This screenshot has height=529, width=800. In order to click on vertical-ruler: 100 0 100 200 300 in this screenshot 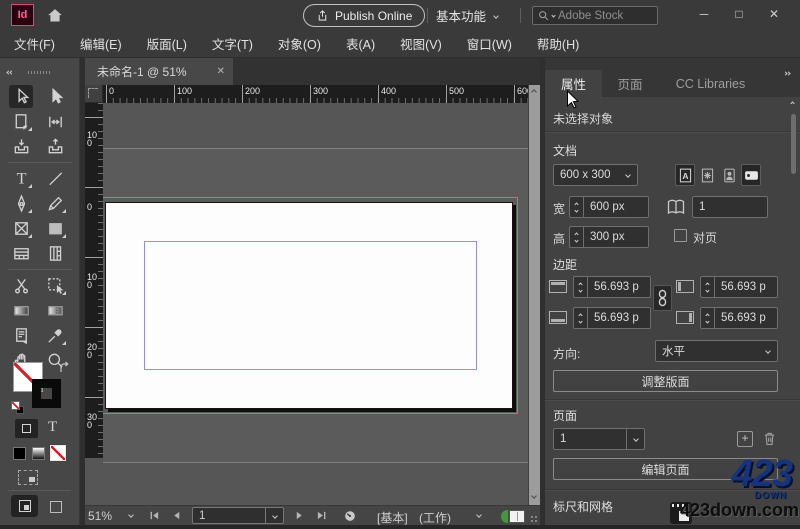, I will do `click(94, 280)`.